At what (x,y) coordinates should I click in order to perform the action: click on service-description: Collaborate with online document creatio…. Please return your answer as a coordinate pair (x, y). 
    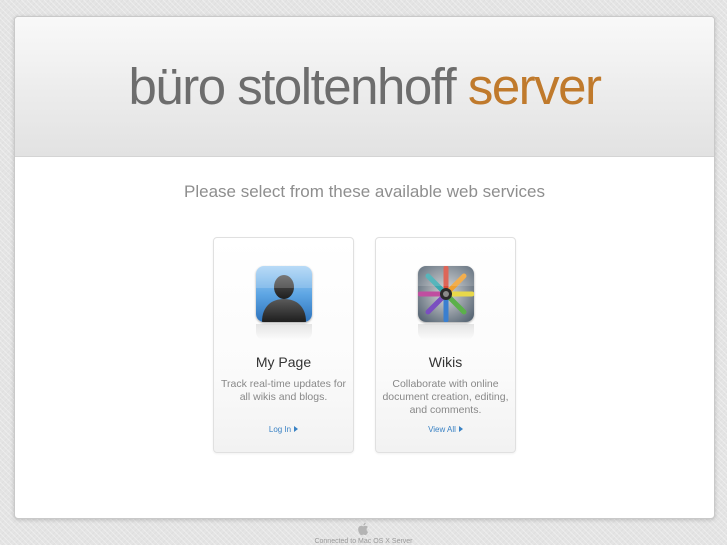
    Looking at the image, I should click on (445, 397).